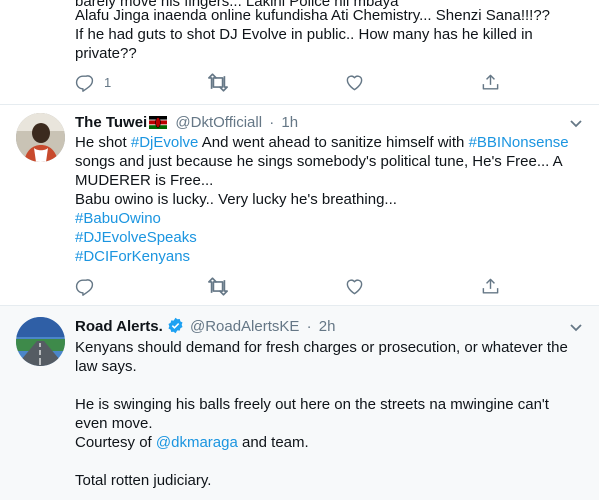  Describe the element at coordinates (519, 142) in the screenshot. I see `hashtag-link: #BBINonsense` at that location.